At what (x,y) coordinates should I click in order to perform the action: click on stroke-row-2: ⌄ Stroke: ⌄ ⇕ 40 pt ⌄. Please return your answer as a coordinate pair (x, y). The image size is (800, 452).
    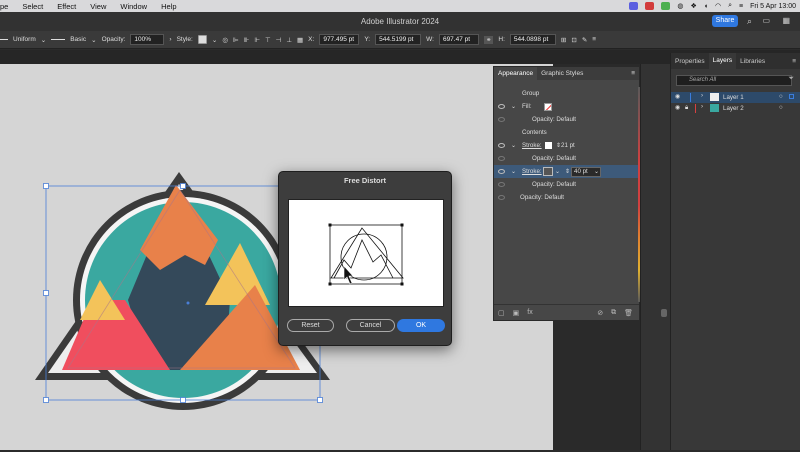
    Looking at the image, I should click on (566, 171).